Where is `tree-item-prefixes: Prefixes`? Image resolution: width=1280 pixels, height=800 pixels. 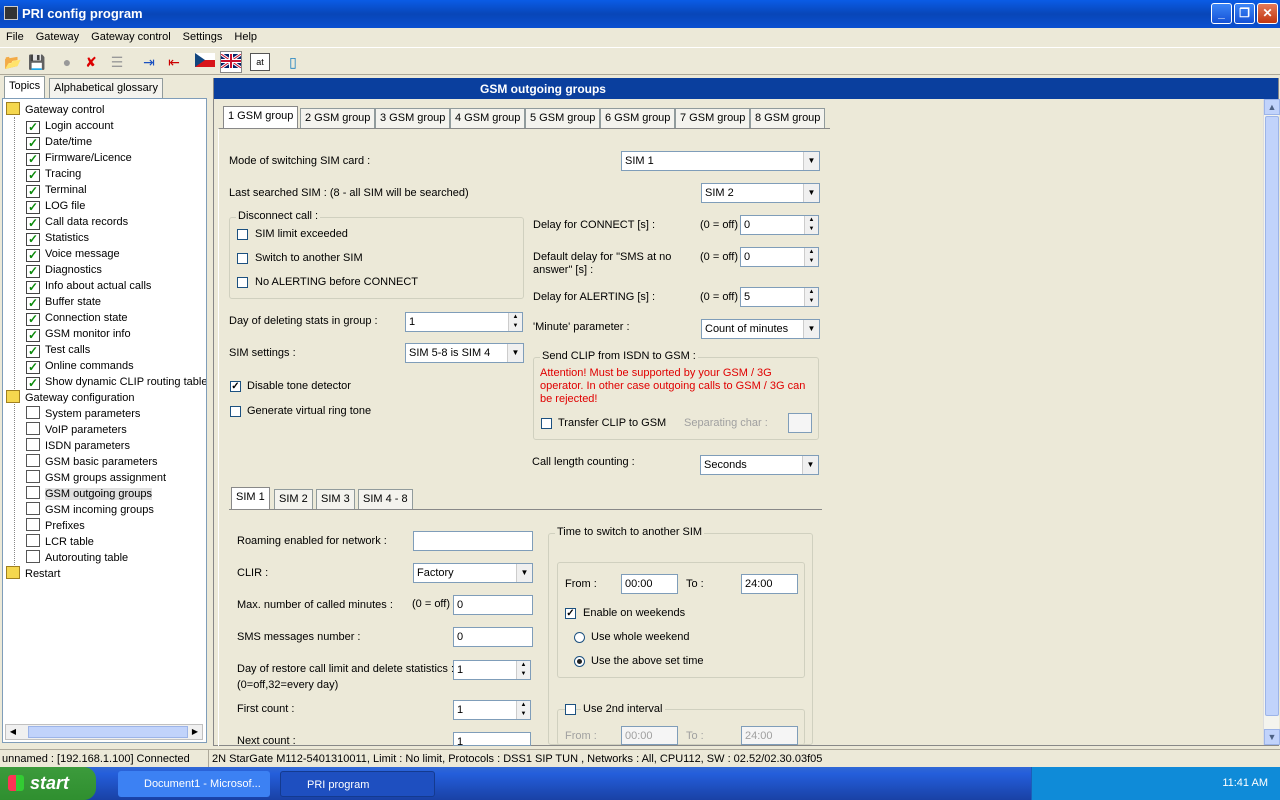 tree-item-prefixes: Prefixes is located at coordinates (55, 526).